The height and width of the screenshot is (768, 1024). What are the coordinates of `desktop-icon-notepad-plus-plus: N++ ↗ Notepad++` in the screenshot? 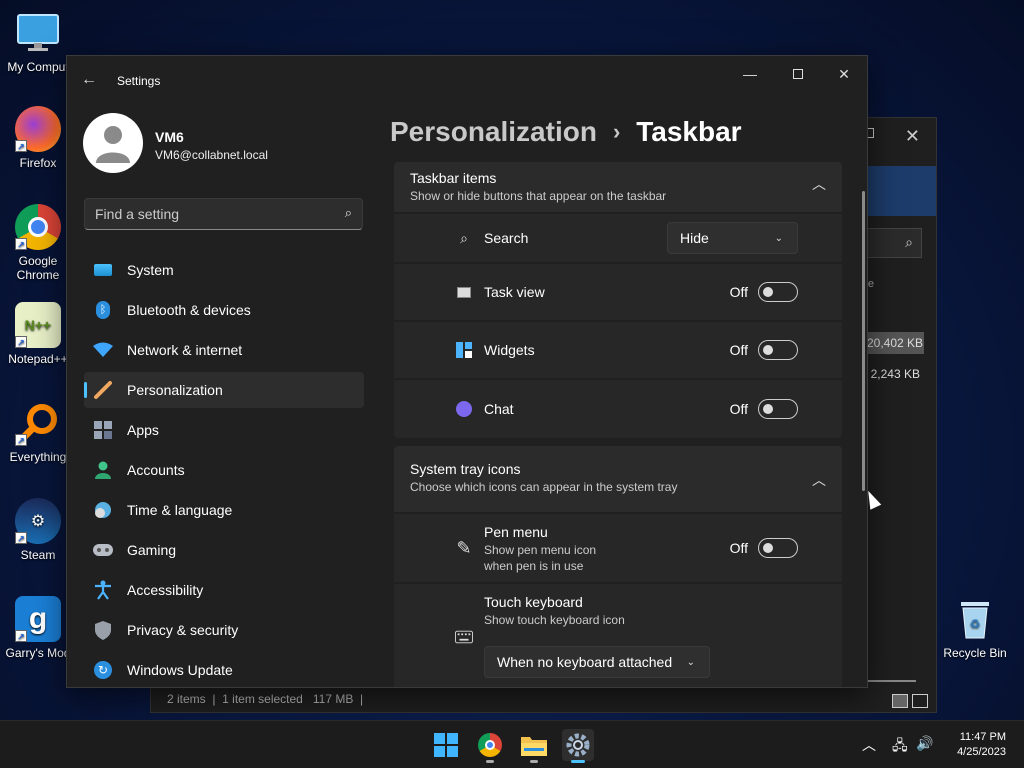 It's located at (38, 334).